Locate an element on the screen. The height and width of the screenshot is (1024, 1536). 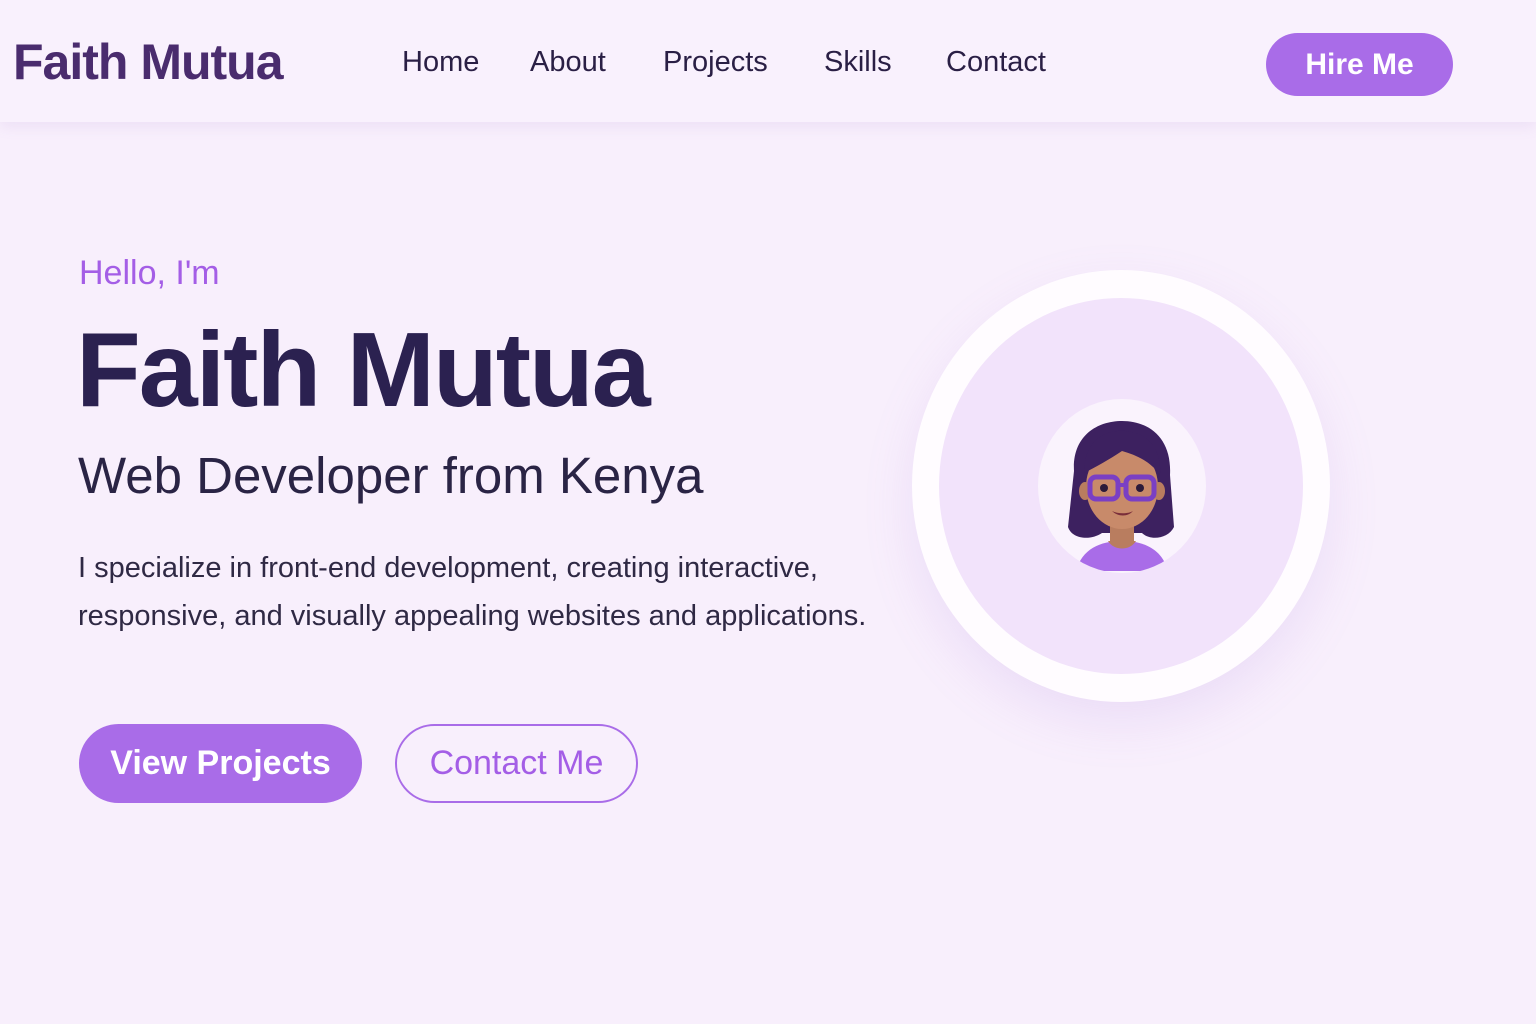
avatar is located at coordinates (1122, 486).